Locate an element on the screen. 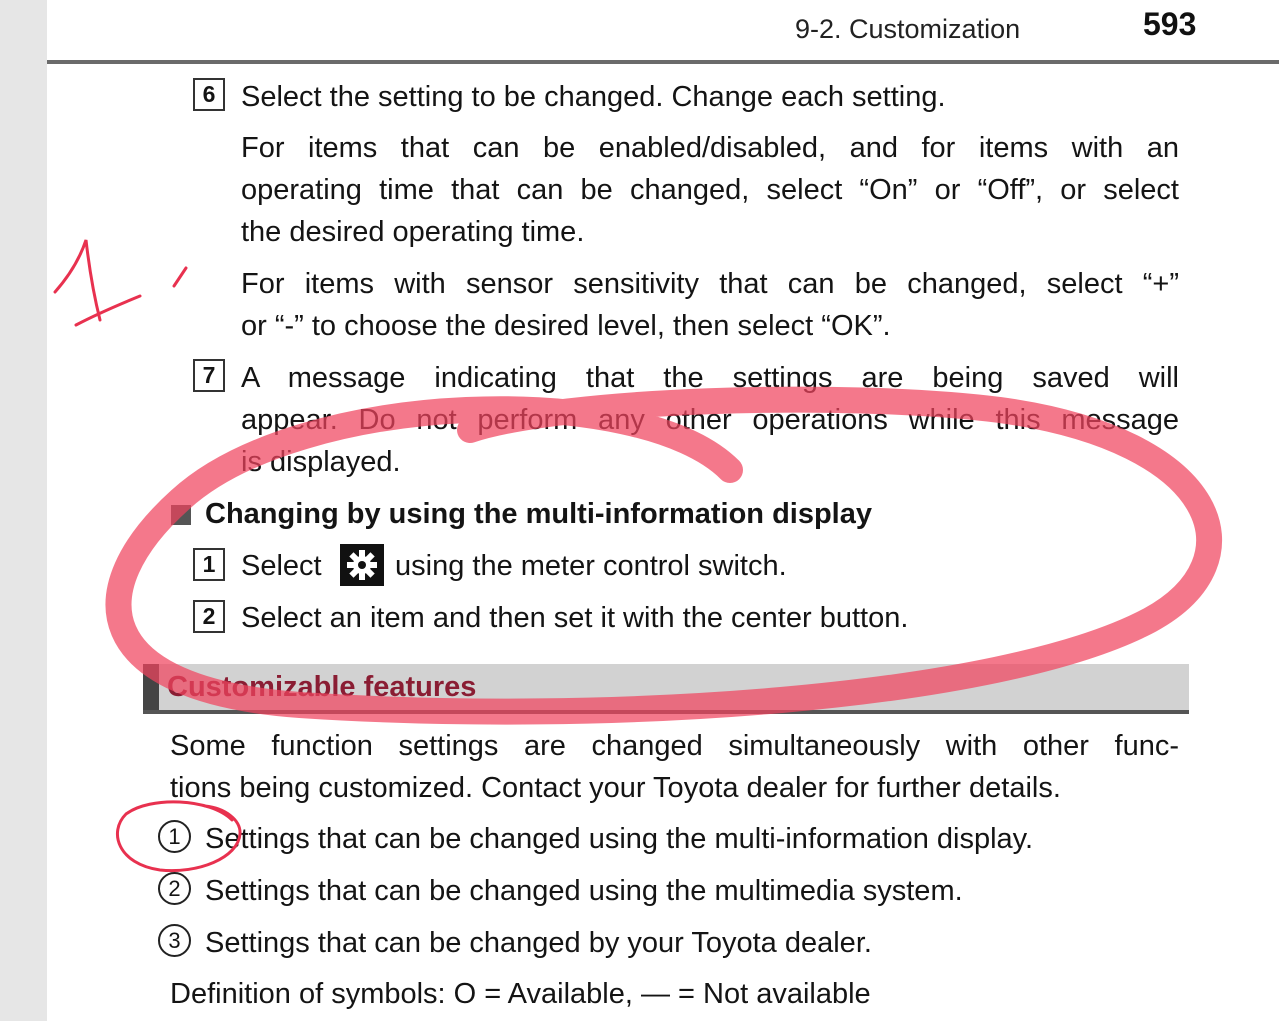 The width and height of the screenshot is (1279, 1021). heading-rule is located at coordinates (666, 712).